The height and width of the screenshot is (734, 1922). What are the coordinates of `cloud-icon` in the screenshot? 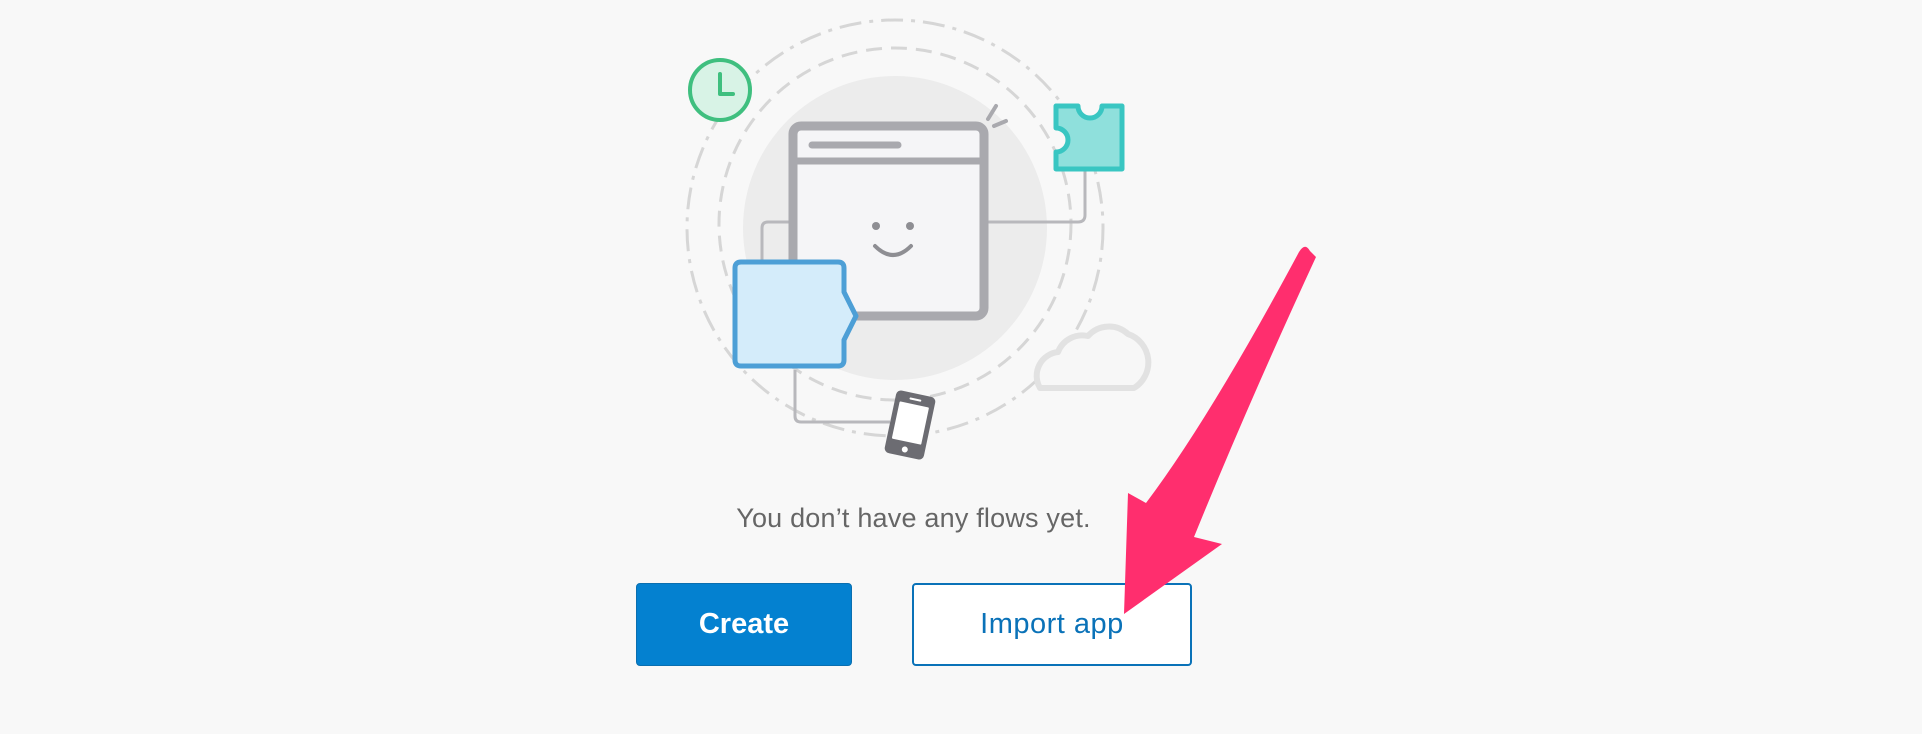 It's located at (1092, 357).